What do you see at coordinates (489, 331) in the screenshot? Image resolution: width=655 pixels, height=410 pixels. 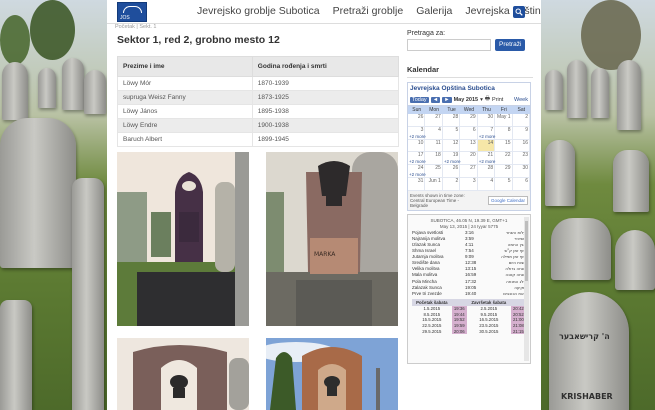 I see `shabbat-cell: 30.5.2015` at bounding box center [489, 331].